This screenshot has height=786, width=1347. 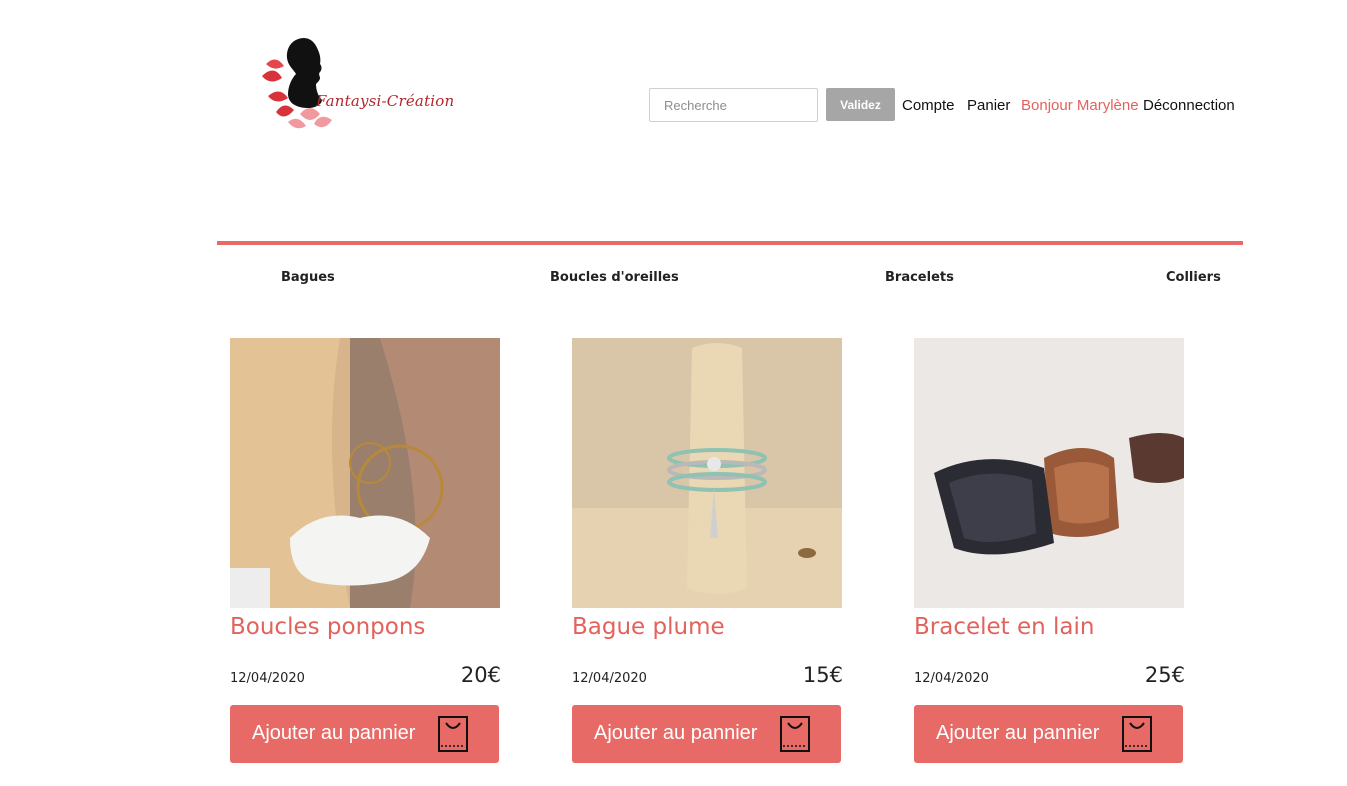 I want to click on product-image-bracelet, so click(x=1049, y=473).